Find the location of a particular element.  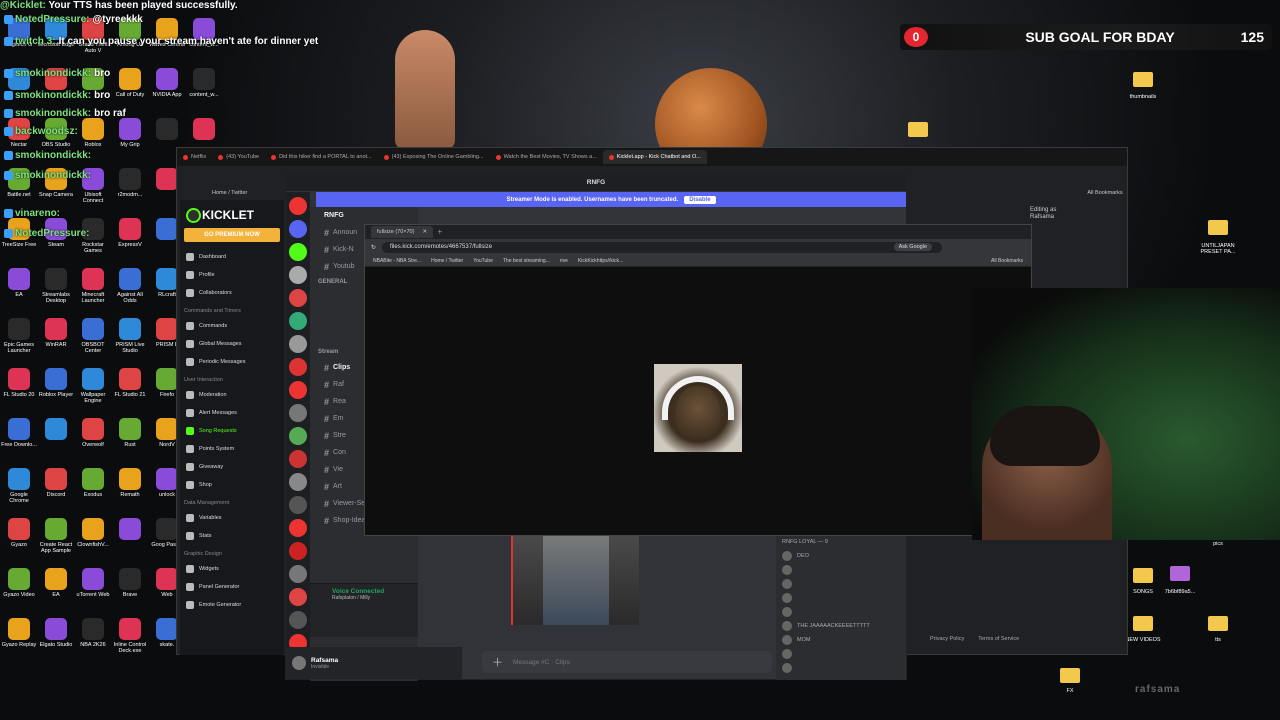

server-name: RNFG is located at coordinates (364, 215).